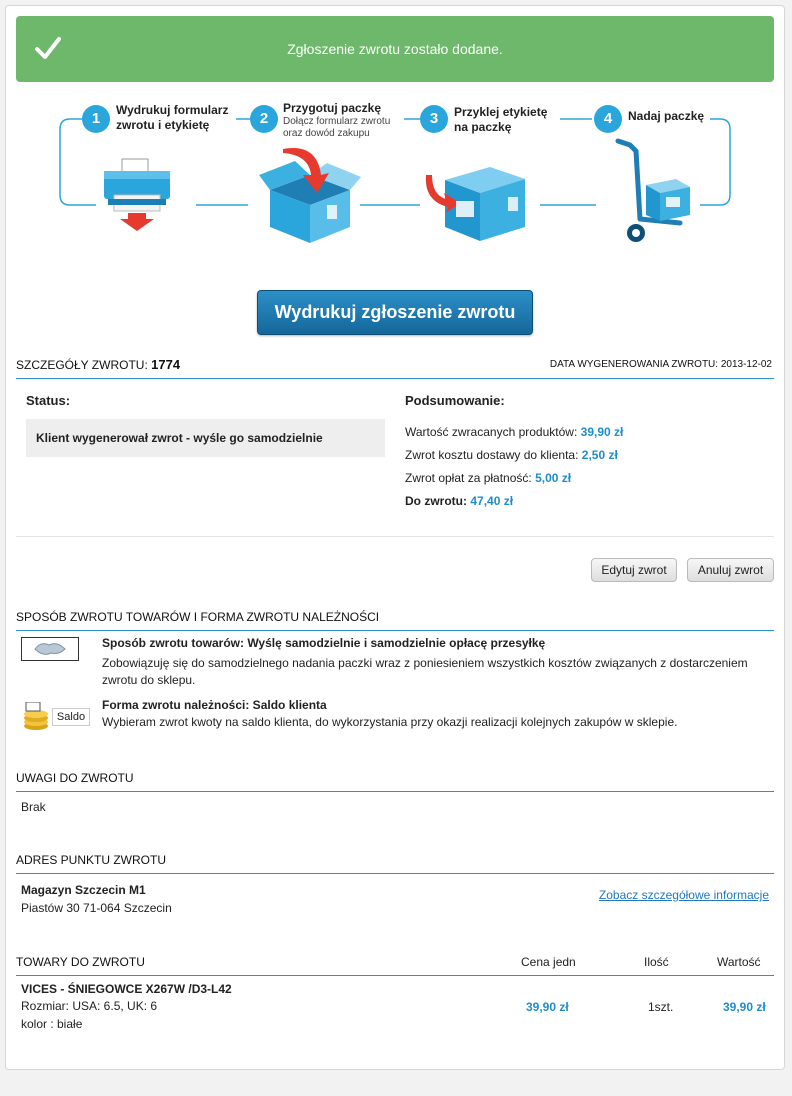 The image size is (792, 1096). What do you see at coordinates (661, 1007) in the screenshot?
I see `item-qty: 1szt.` at bounding box center [661, 1007].